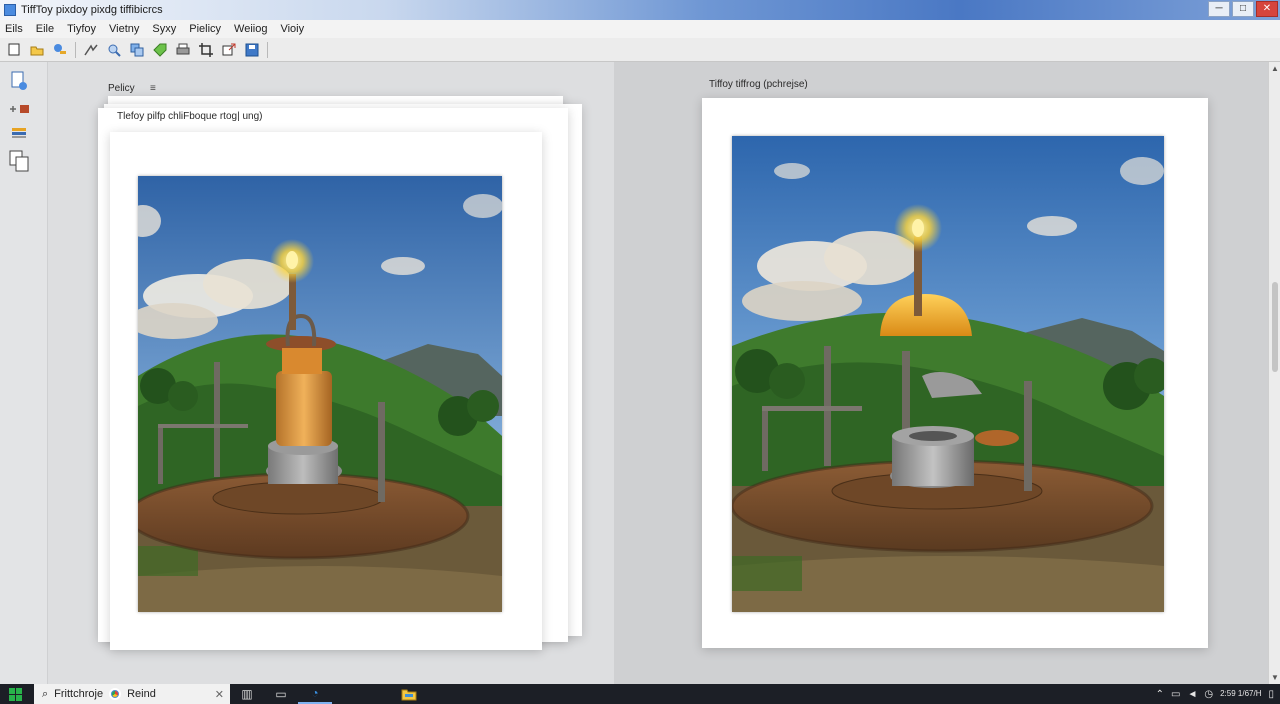 This screenshot has width=1280, height=704. I want to click on menu-item-5: Syxy, so click(164, 29).